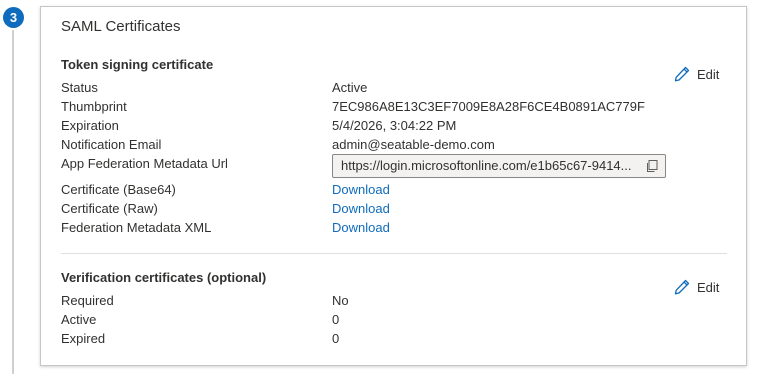  I want to click on row-value: No, so click(340, 300).